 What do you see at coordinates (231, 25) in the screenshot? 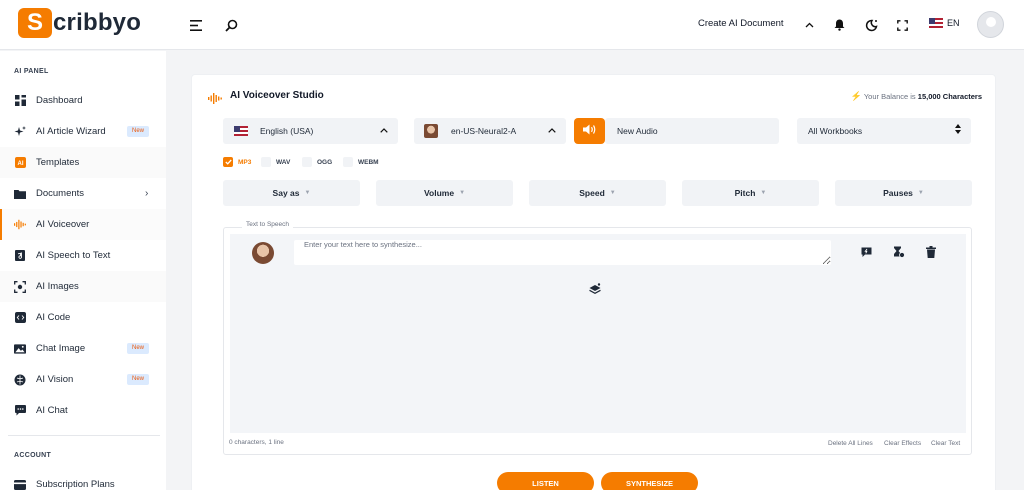
I see `search-icon` at bounding box center [231, 25].